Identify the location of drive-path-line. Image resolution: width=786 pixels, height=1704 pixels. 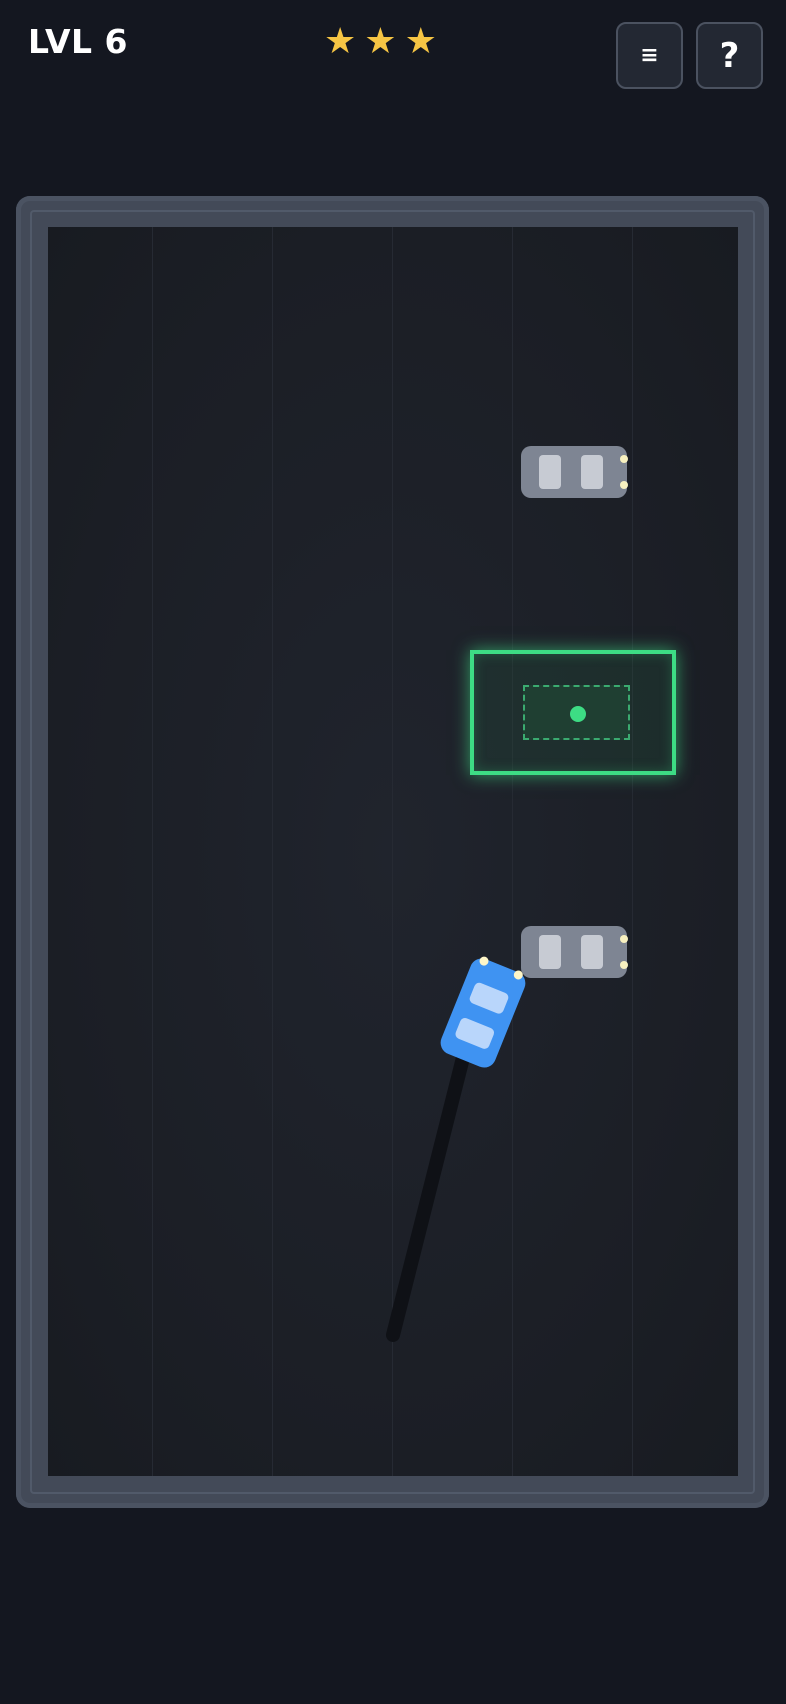
(431, 1182).